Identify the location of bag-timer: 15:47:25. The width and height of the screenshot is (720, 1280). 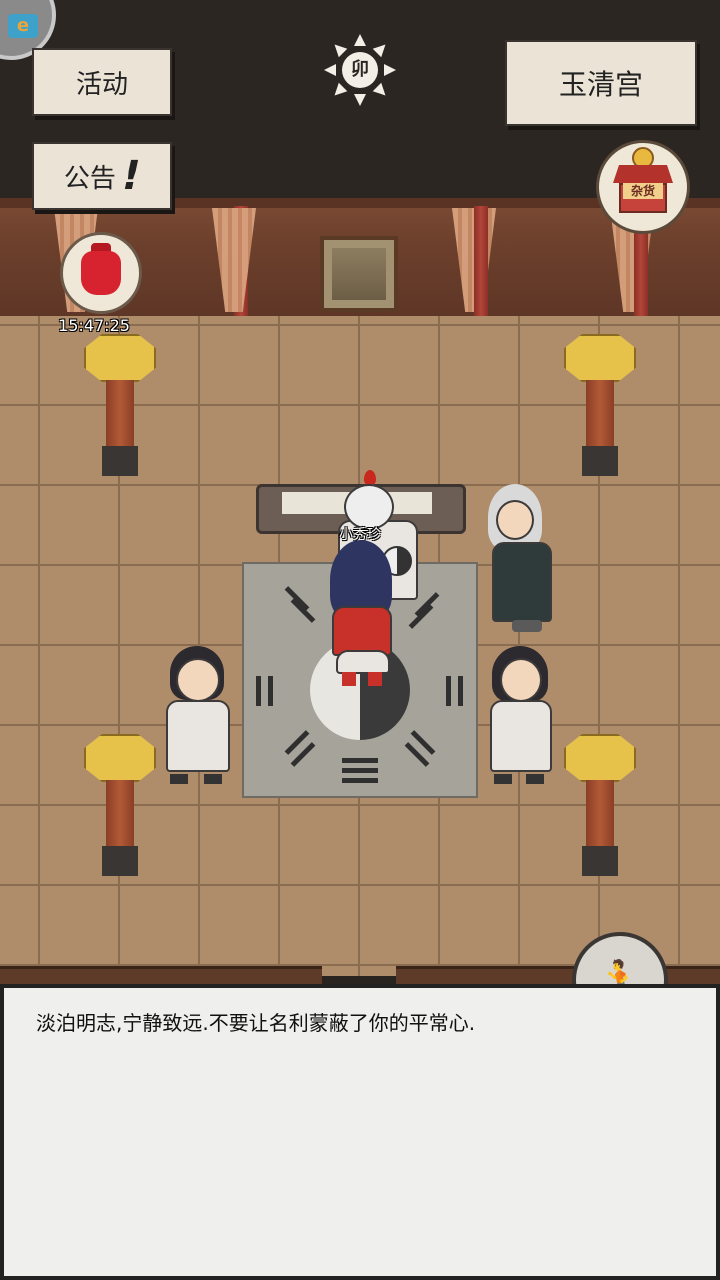
(94, 325).